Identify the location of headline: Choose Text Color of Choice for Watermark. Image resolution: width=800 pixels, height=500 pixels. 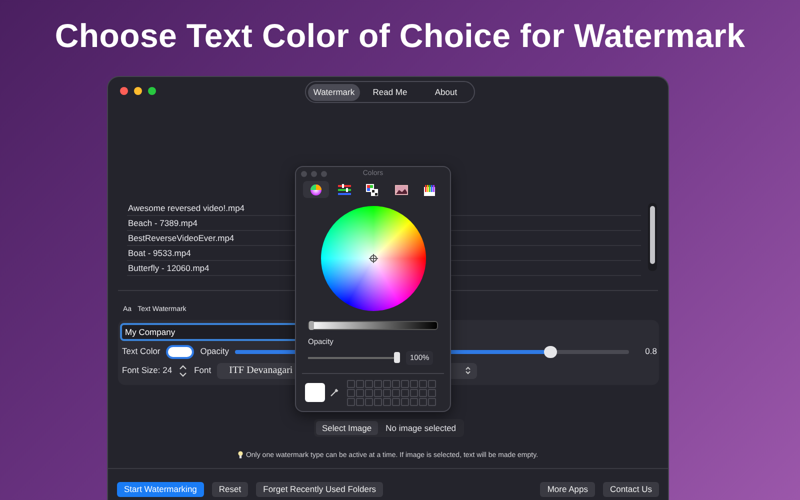
(400, 36).